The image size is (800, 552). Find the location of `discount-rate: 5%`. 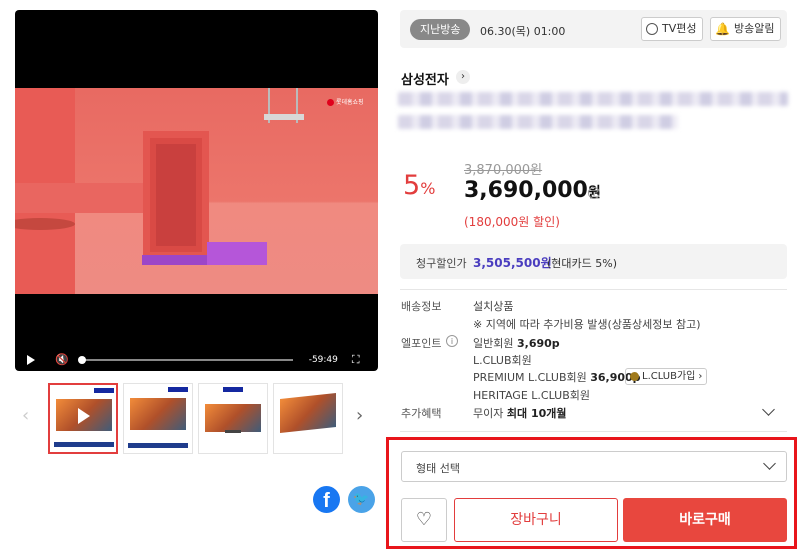

discount-rate: 5% is located at coordinates (419, 185).